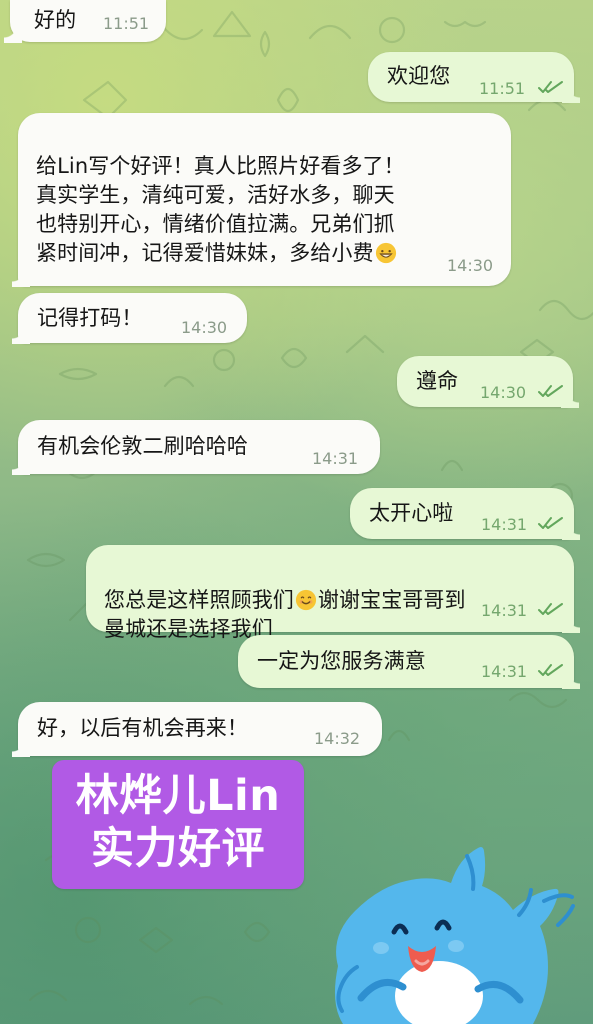  I want to click on message-bubble: 有机会伦敦二刷哈哈哈 14:31, so click(196, 447).